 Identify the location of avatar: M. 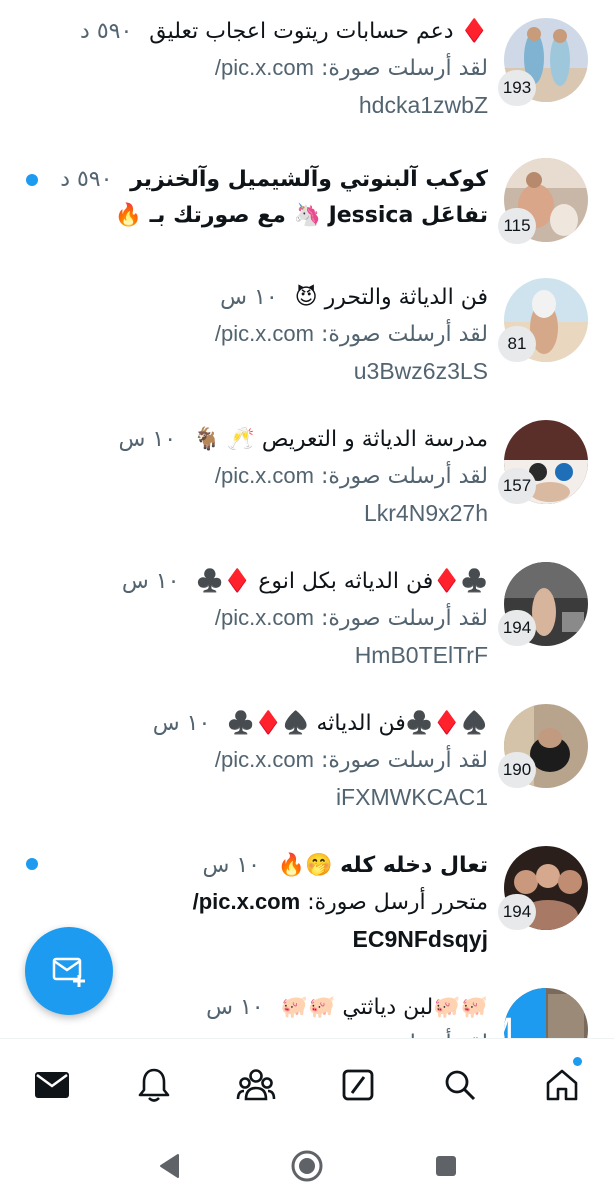
(546, 1013).